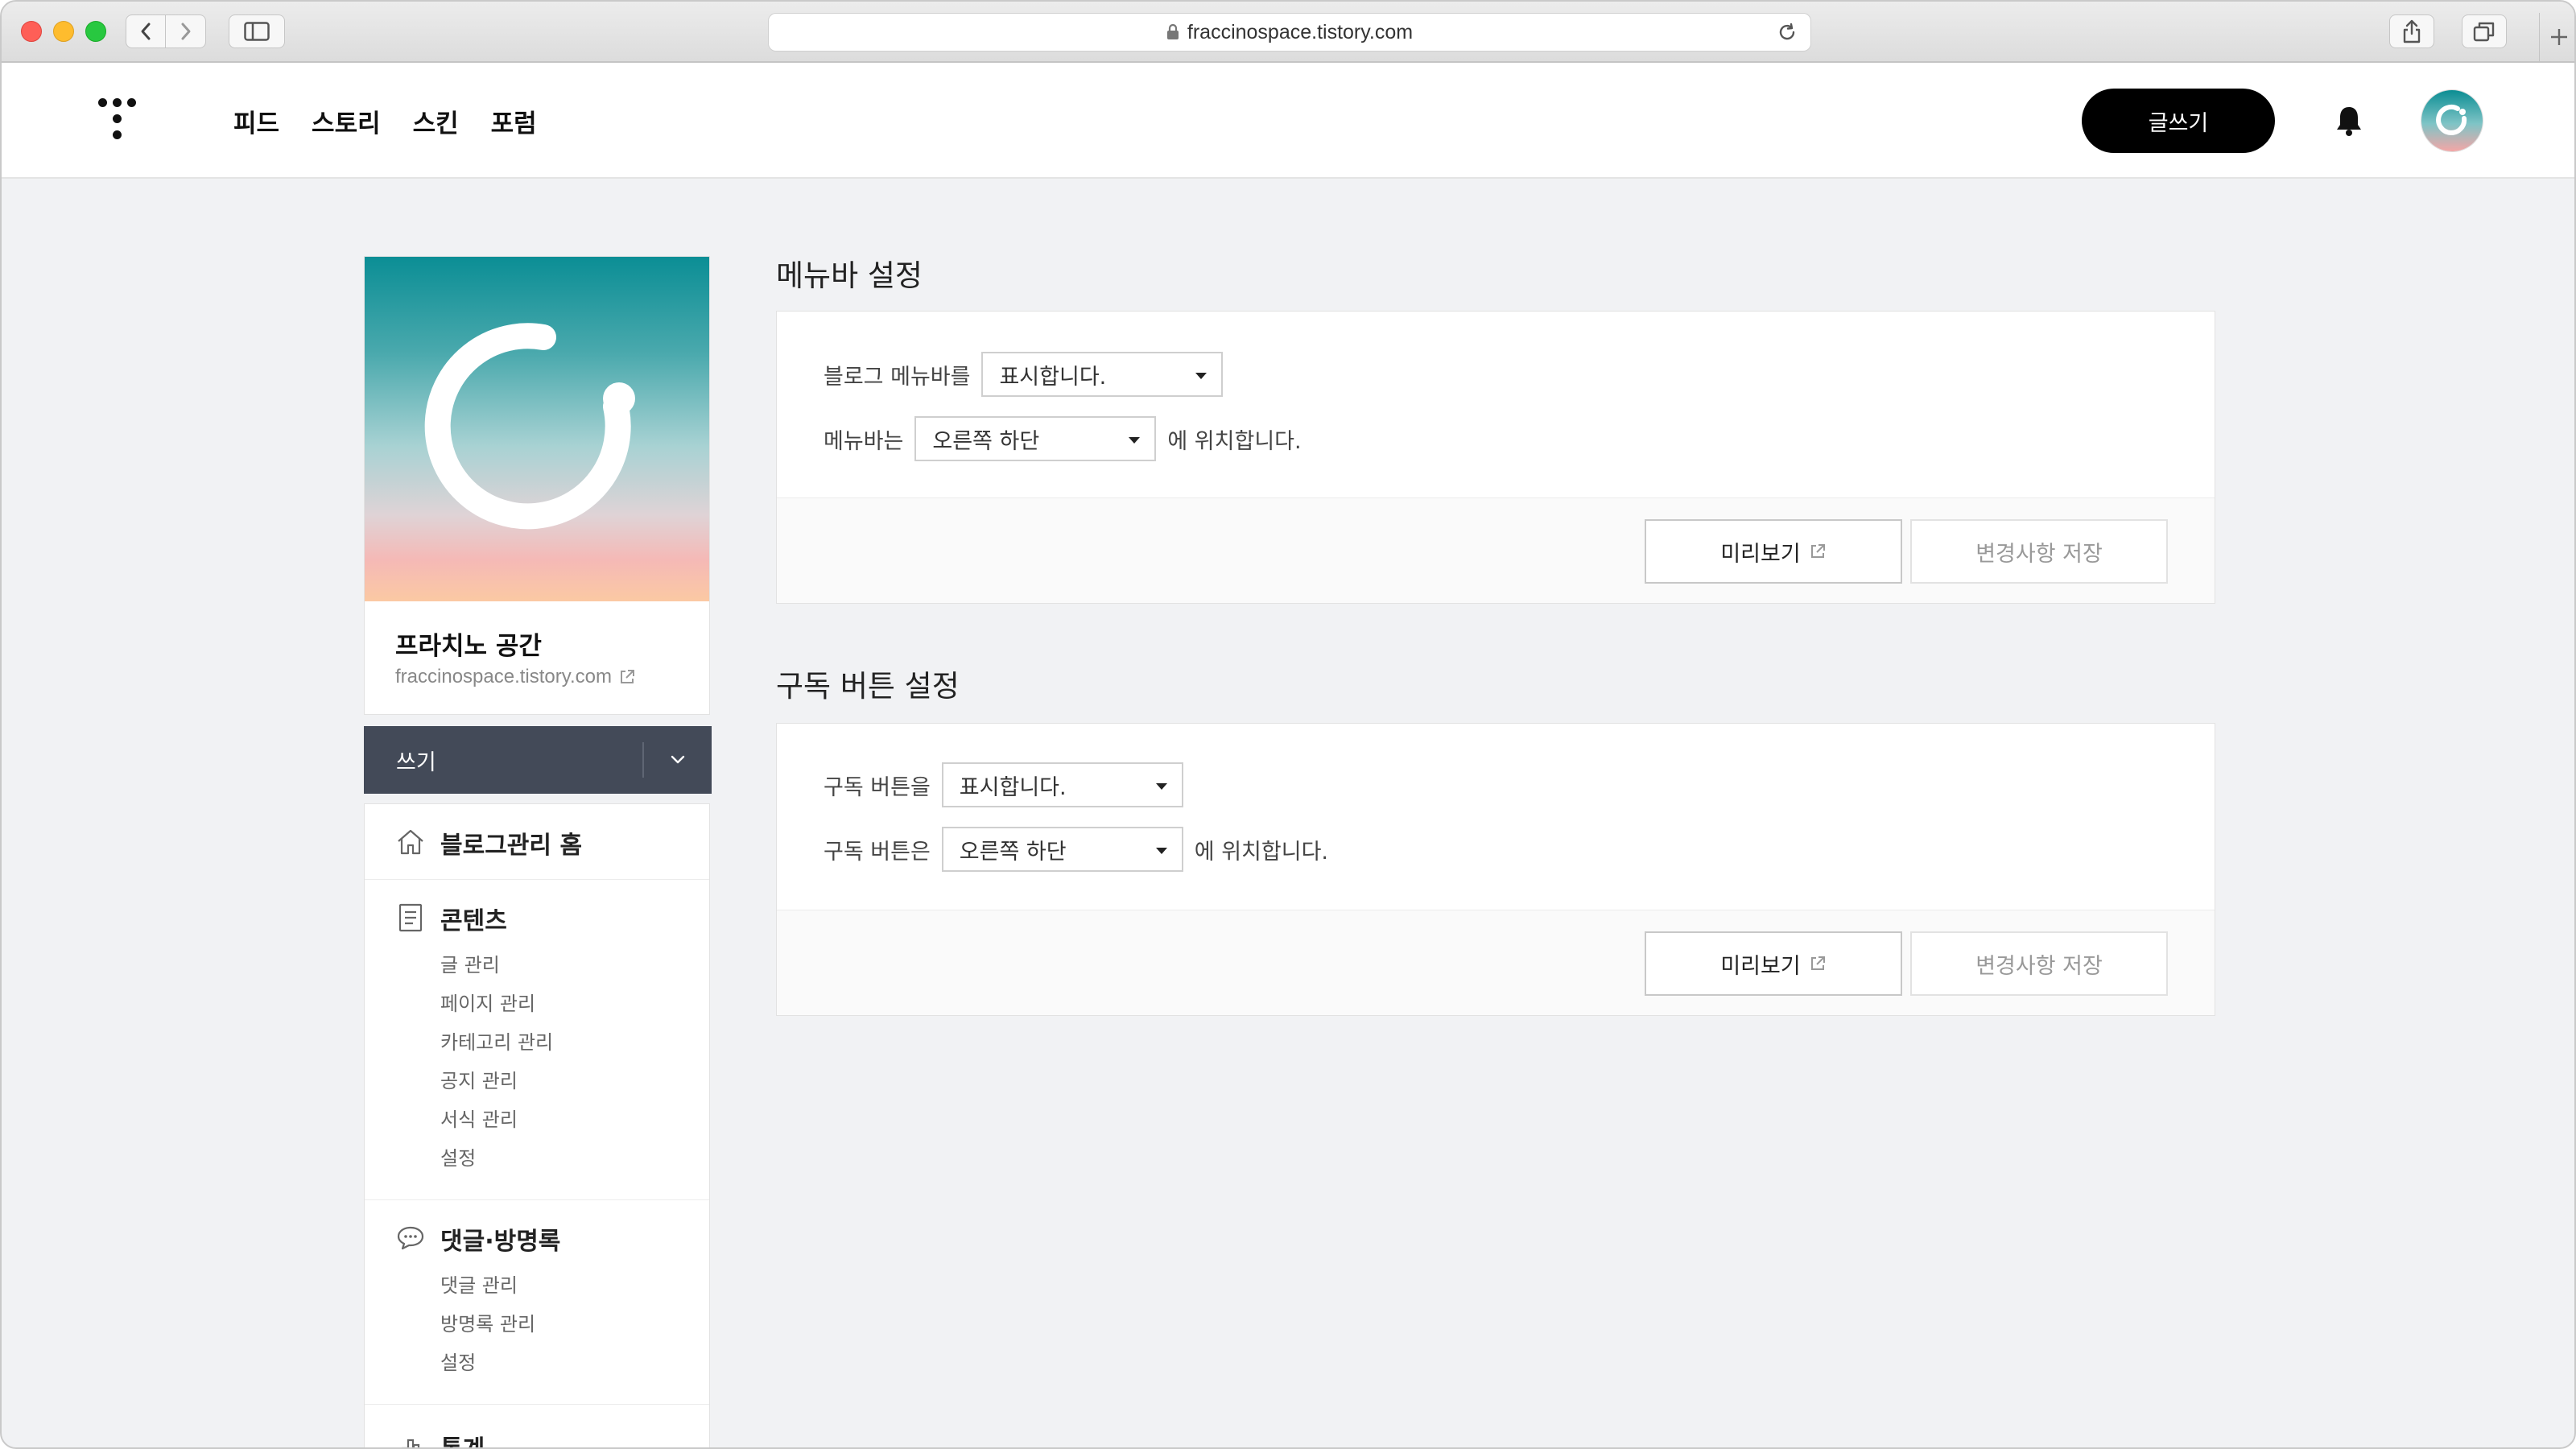 The height and width of the screenshot is (1449, 2576). I want to click on sidebar-item-home: 블로그관리 홈, so click(537, 842).